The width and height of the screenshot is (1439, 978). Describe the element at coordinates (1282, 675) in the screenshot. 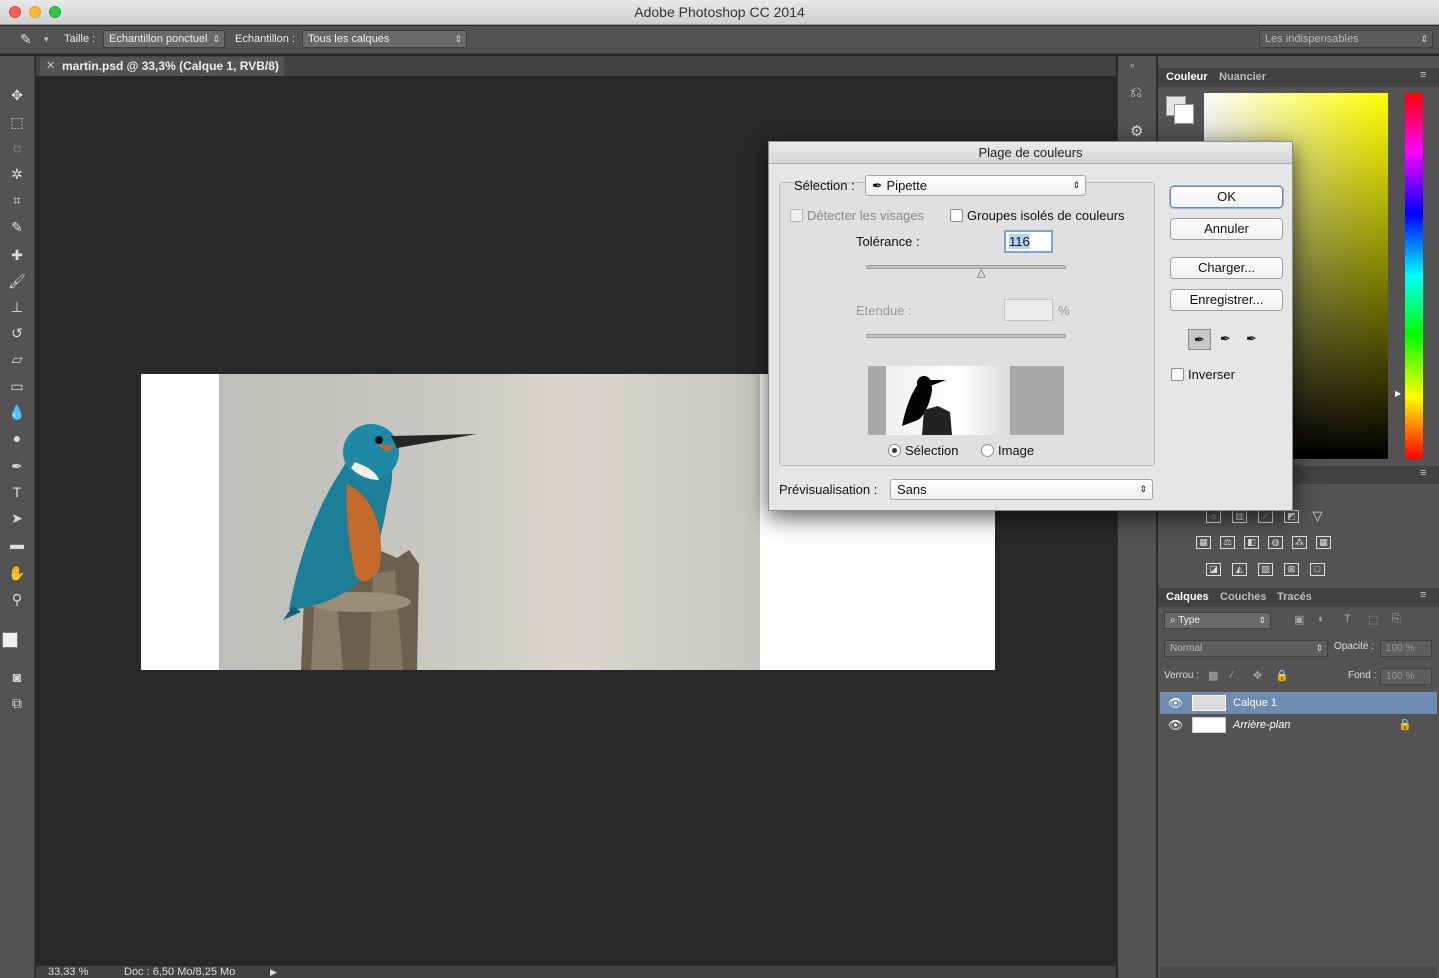

I see `lock-all-icon: 🔒` at that location.